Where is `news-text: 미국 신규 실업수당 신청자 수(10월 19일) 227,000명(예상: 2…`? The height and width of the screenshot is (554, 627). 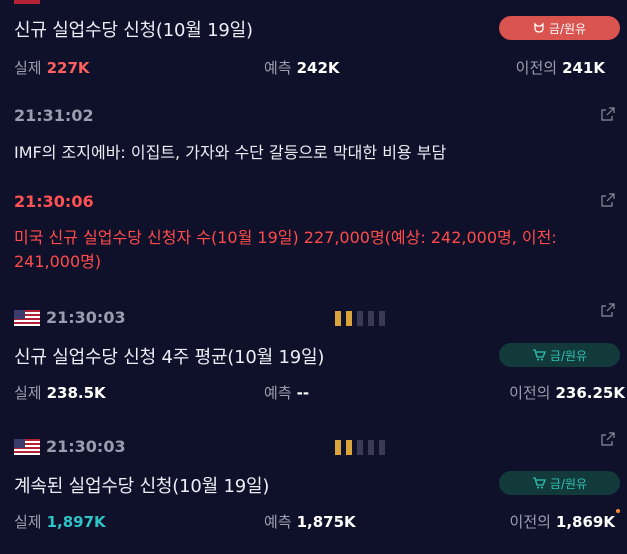
news-text: 미국 신규 실업수당 신청자 수(10월 19일) 227,000명(예상: 2… is located at coordinates (308, 250).